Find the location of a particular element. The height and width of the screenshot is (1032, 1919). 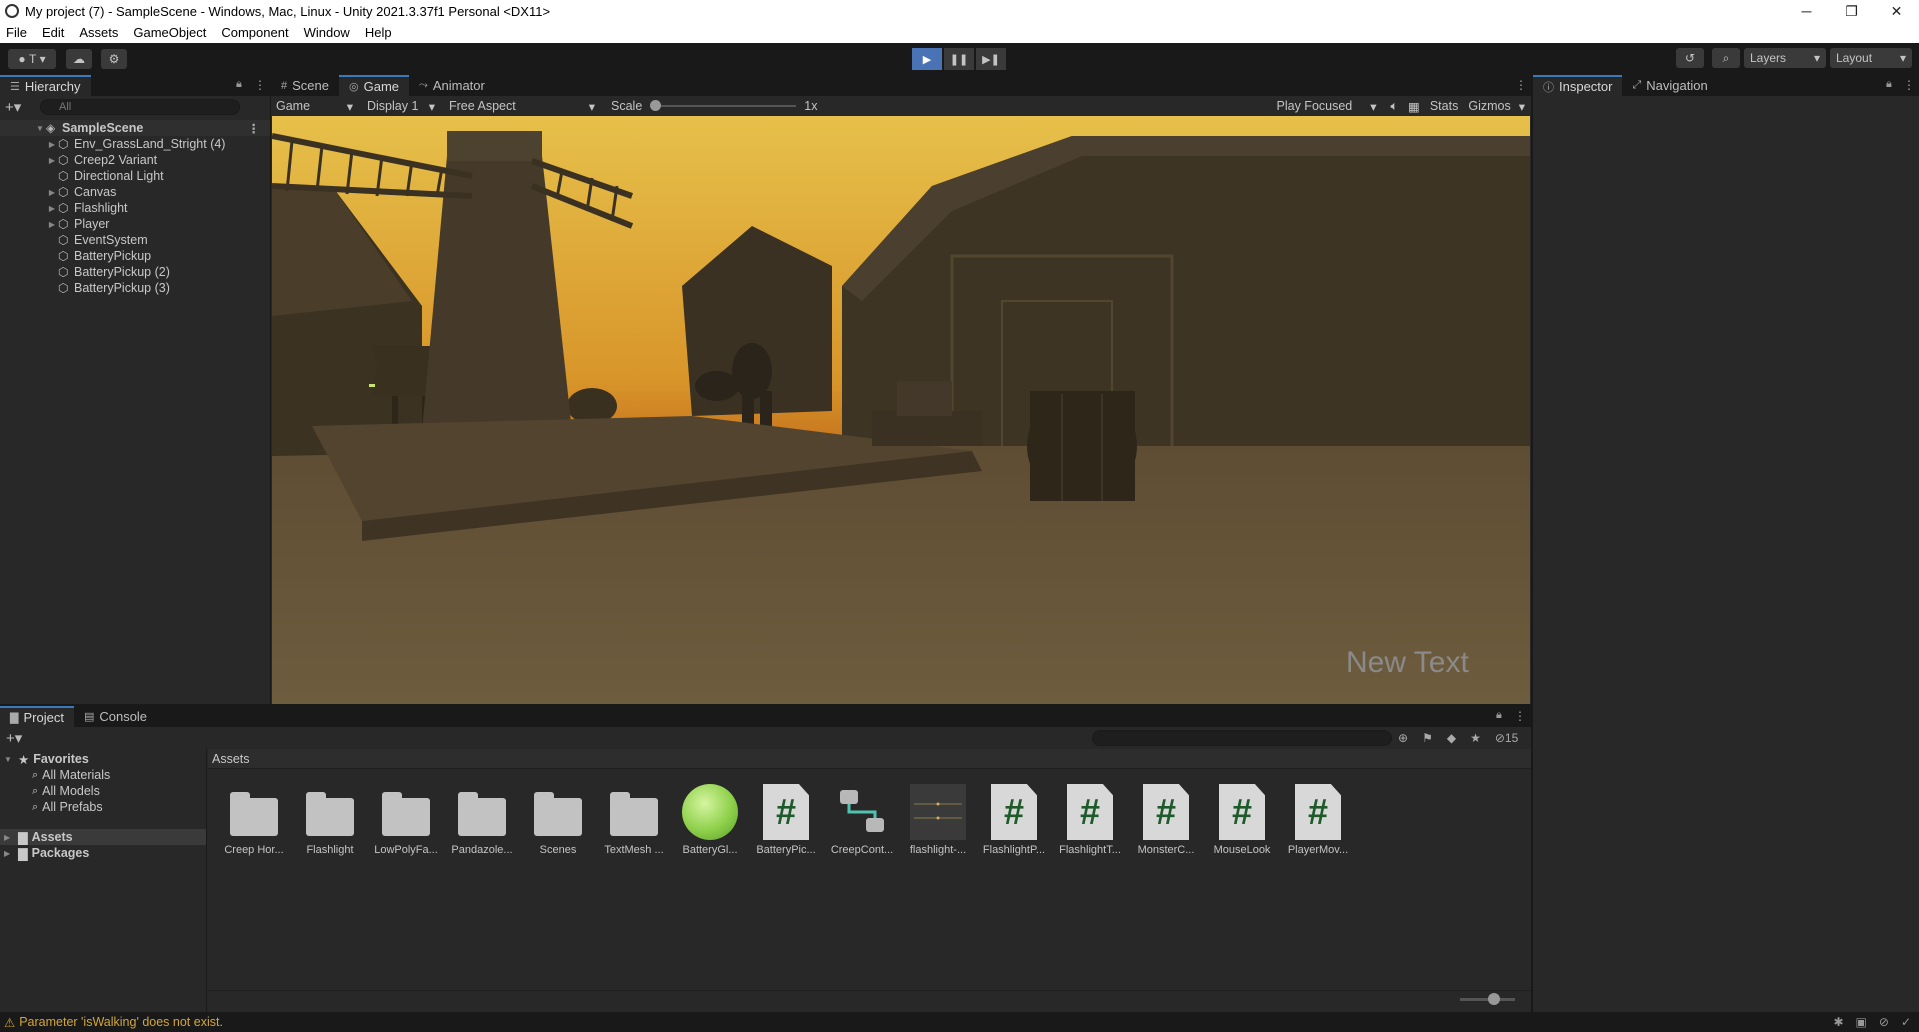

menu-window: Window is located at coordinates (327, 32).